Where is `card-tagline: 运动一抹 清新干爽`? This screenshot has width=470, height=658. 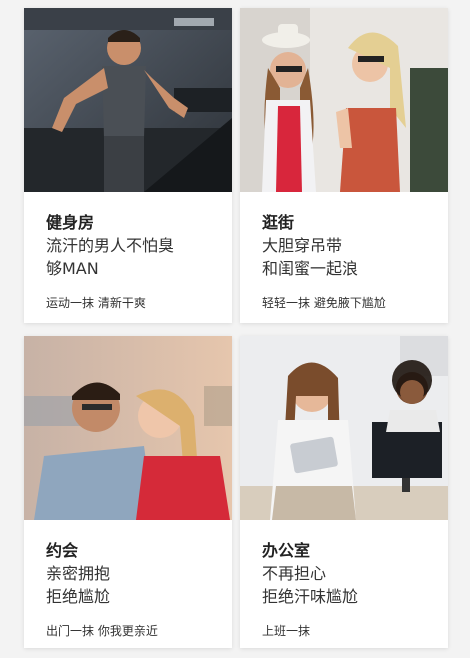
card-tagline: 运动一抹 清新干爽 is located at coordinates (96, 303).